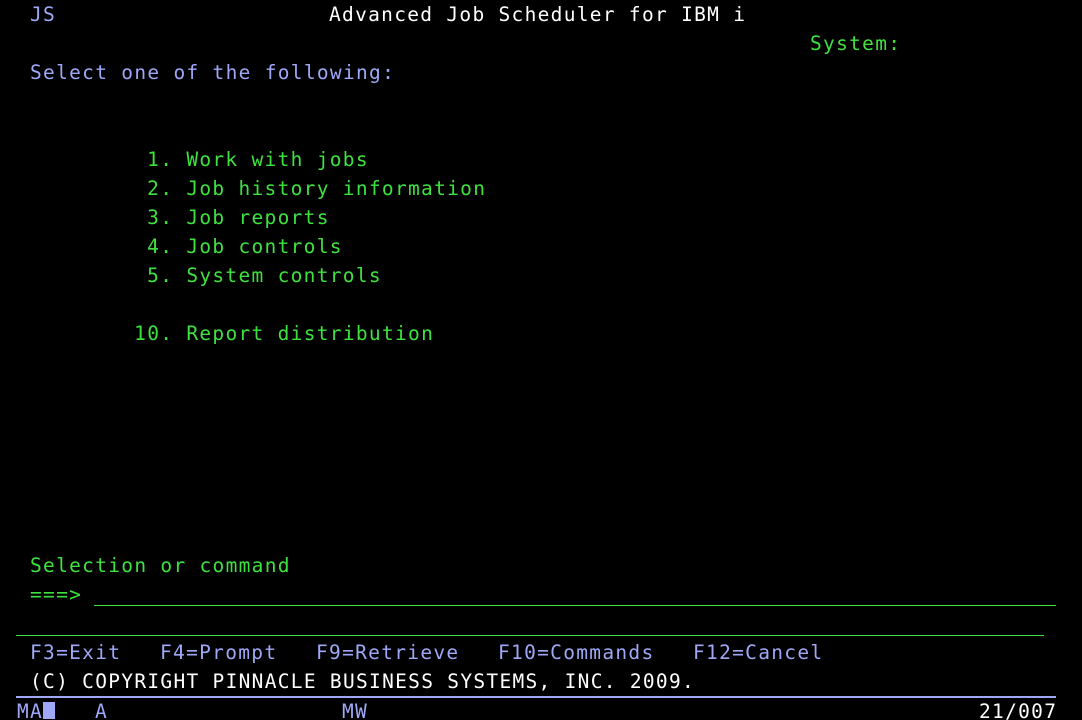 The width and height of the screenshot is (1082, 720). What do you see at coordinates (530, 635) in the screenshot?
I see `function-key-separator` at bounding box center [530, 635].